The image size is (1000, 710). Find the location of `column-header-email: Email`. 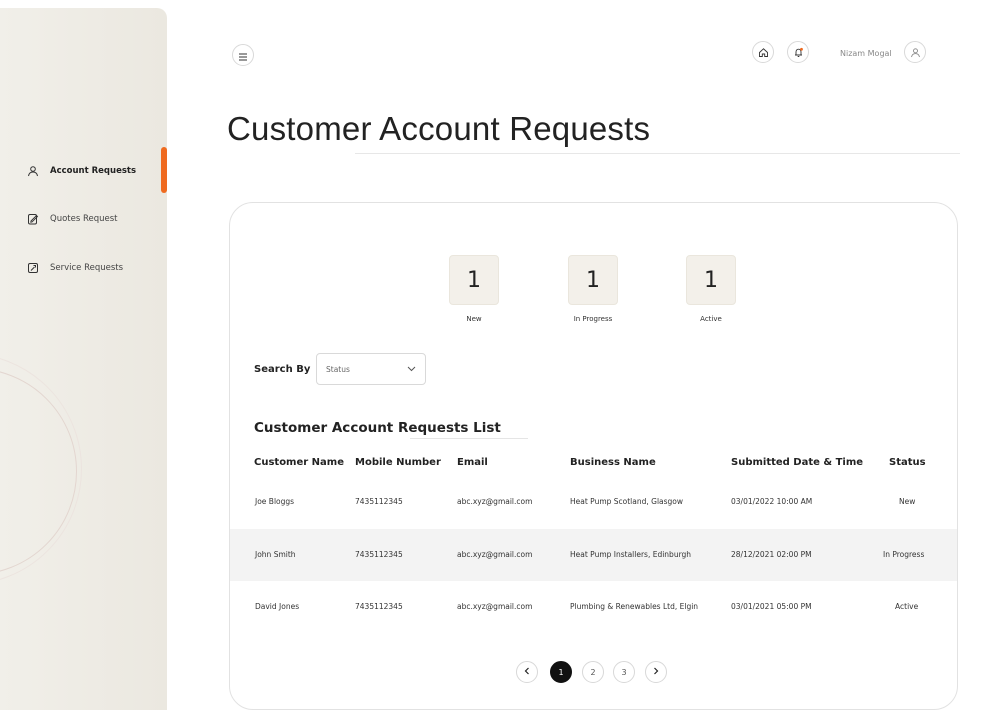

column-header-email: Email is located at coordinates (472, 462).